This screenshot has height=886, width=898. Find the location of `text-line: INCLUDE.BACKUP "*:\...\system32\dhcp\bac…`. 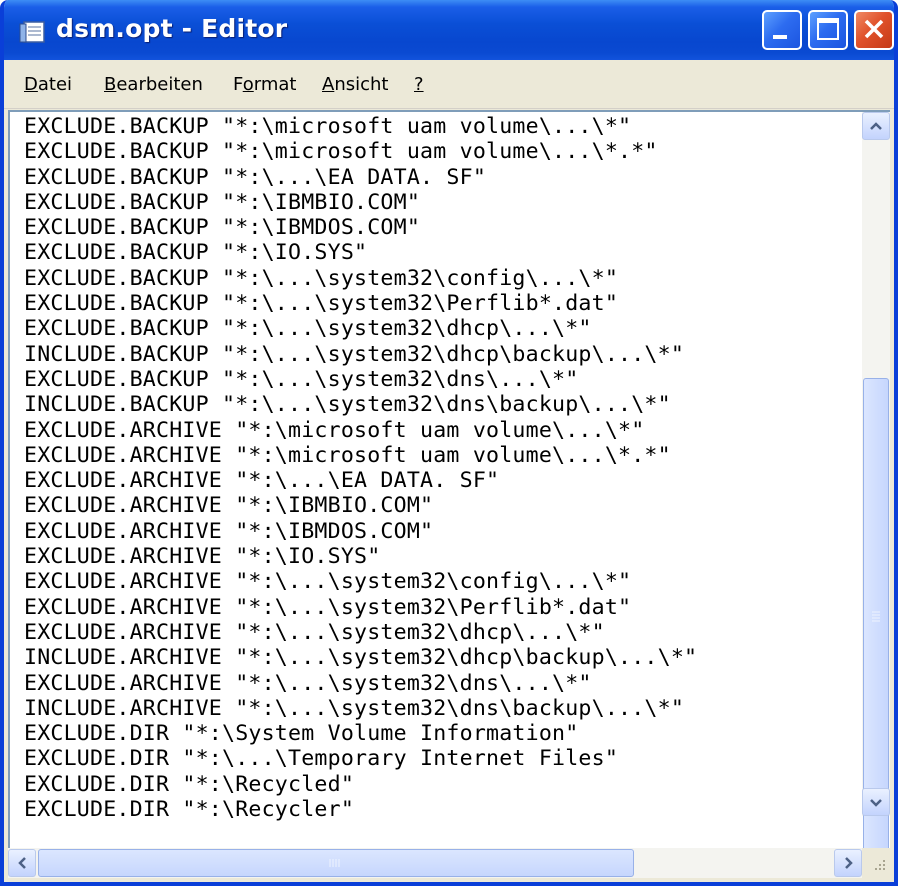

text-line: INCLUDE.BACKUP "*:\...\system32\dhcp\bac… is located at coordinates (354, 354).